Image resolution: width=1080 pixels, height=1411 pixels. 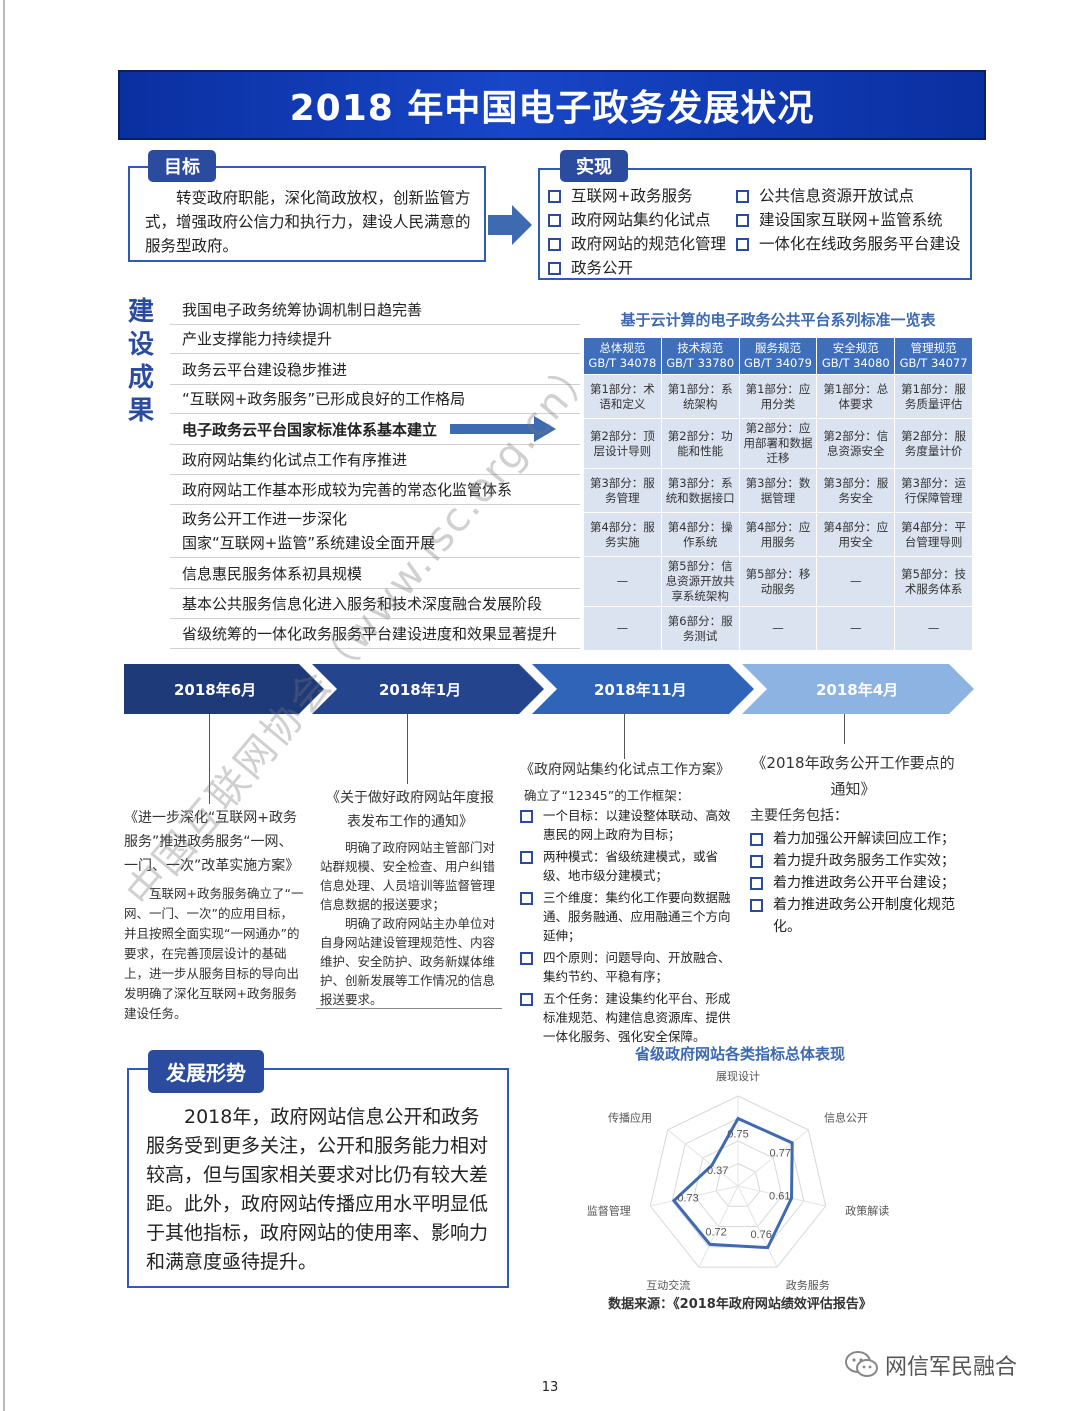 I want to click on wechat-badge: 网信军民融合, so click(x=931, y=1365).